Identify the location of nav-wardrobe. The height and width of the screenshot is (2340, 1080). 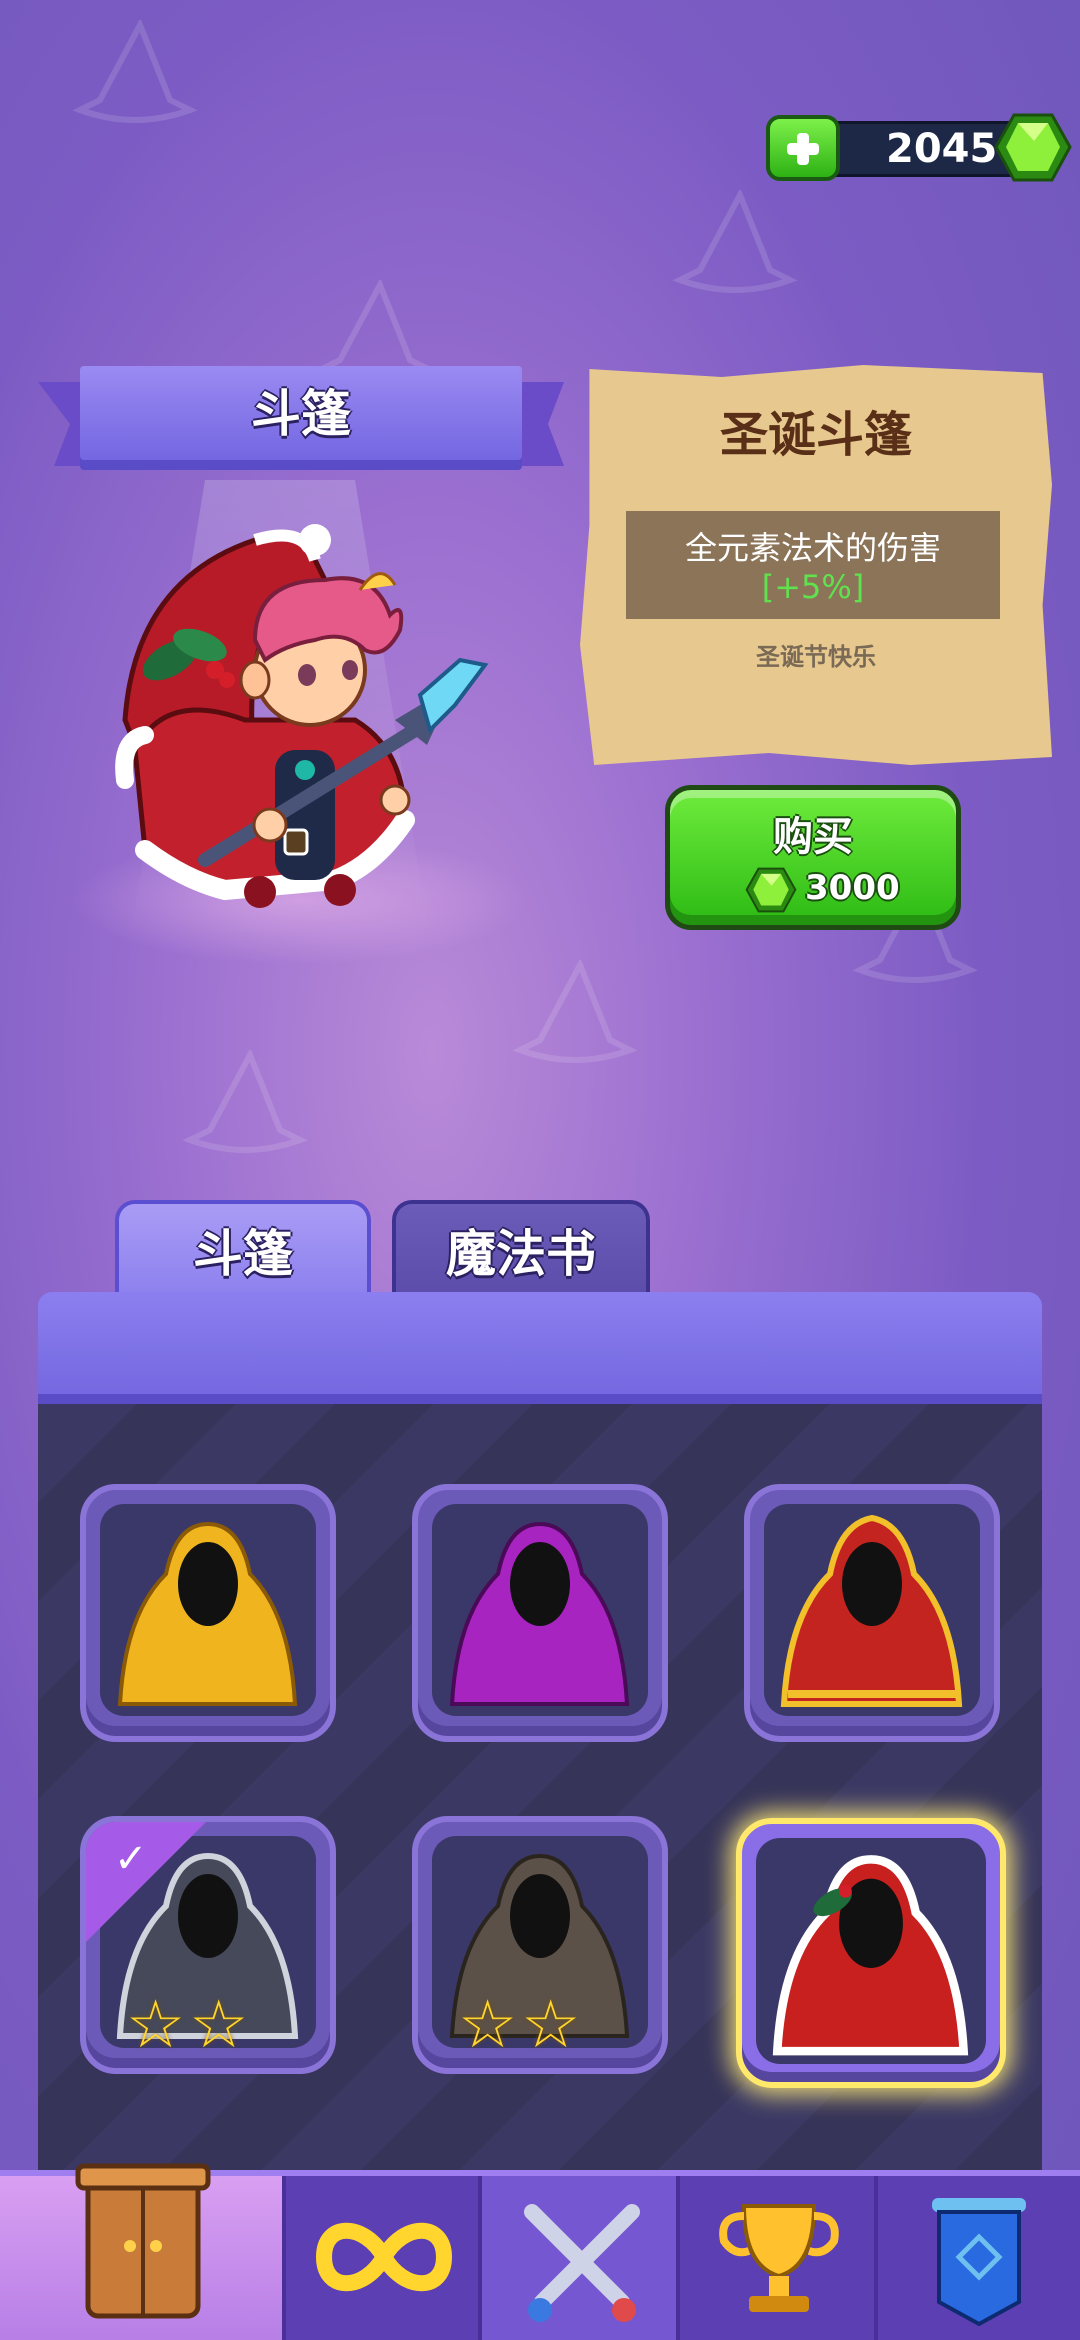
(143, 2251).